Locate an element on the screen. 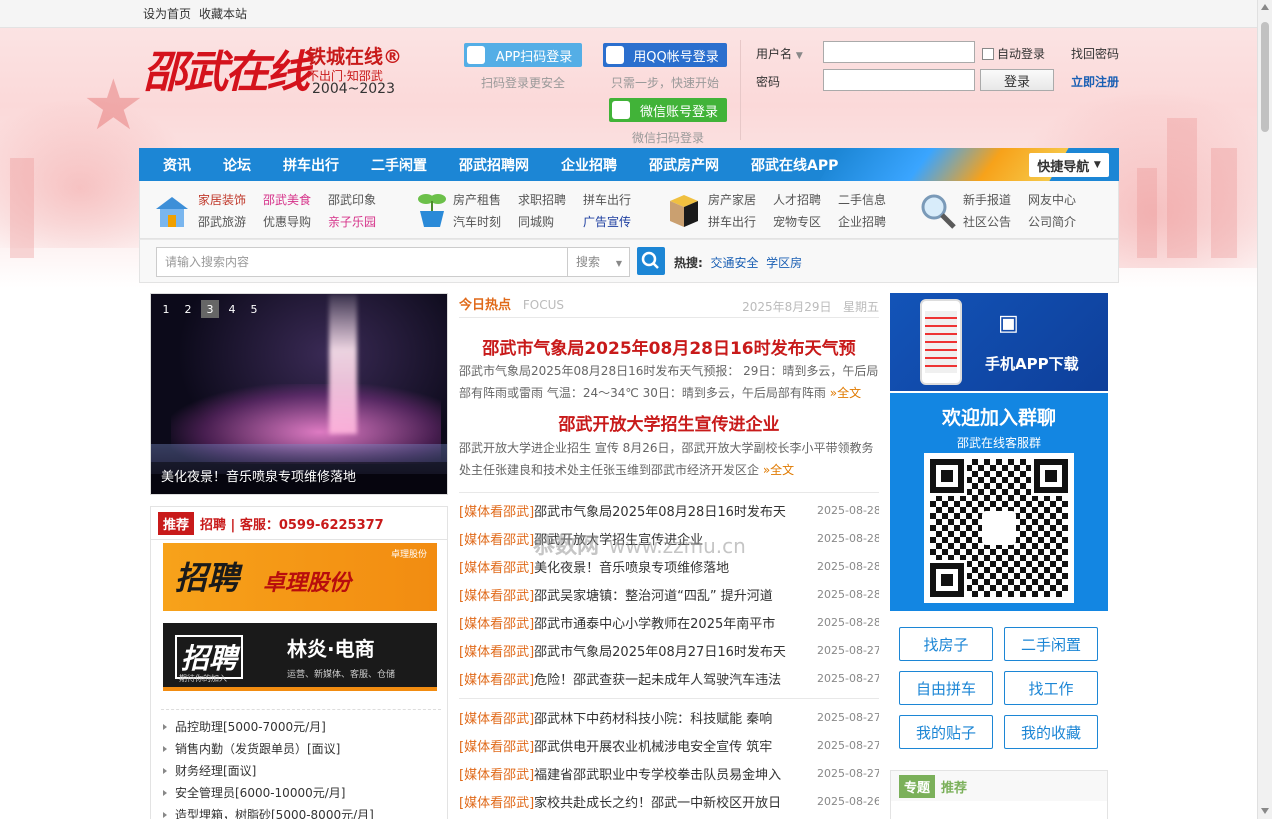 This screenshot has height=819, width=1272. cat-carpool: 拼车出行 is located at coordinates (607, 199).